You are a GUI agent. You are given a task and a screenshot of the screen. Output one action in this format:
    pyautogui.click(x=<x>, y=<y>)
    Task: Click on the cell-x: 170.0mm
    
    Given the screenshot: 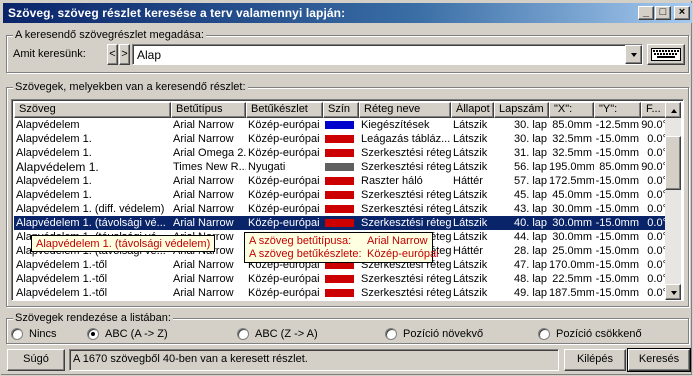 What is the action you would take?
    pyautogui.click(x=571, y=265)
    